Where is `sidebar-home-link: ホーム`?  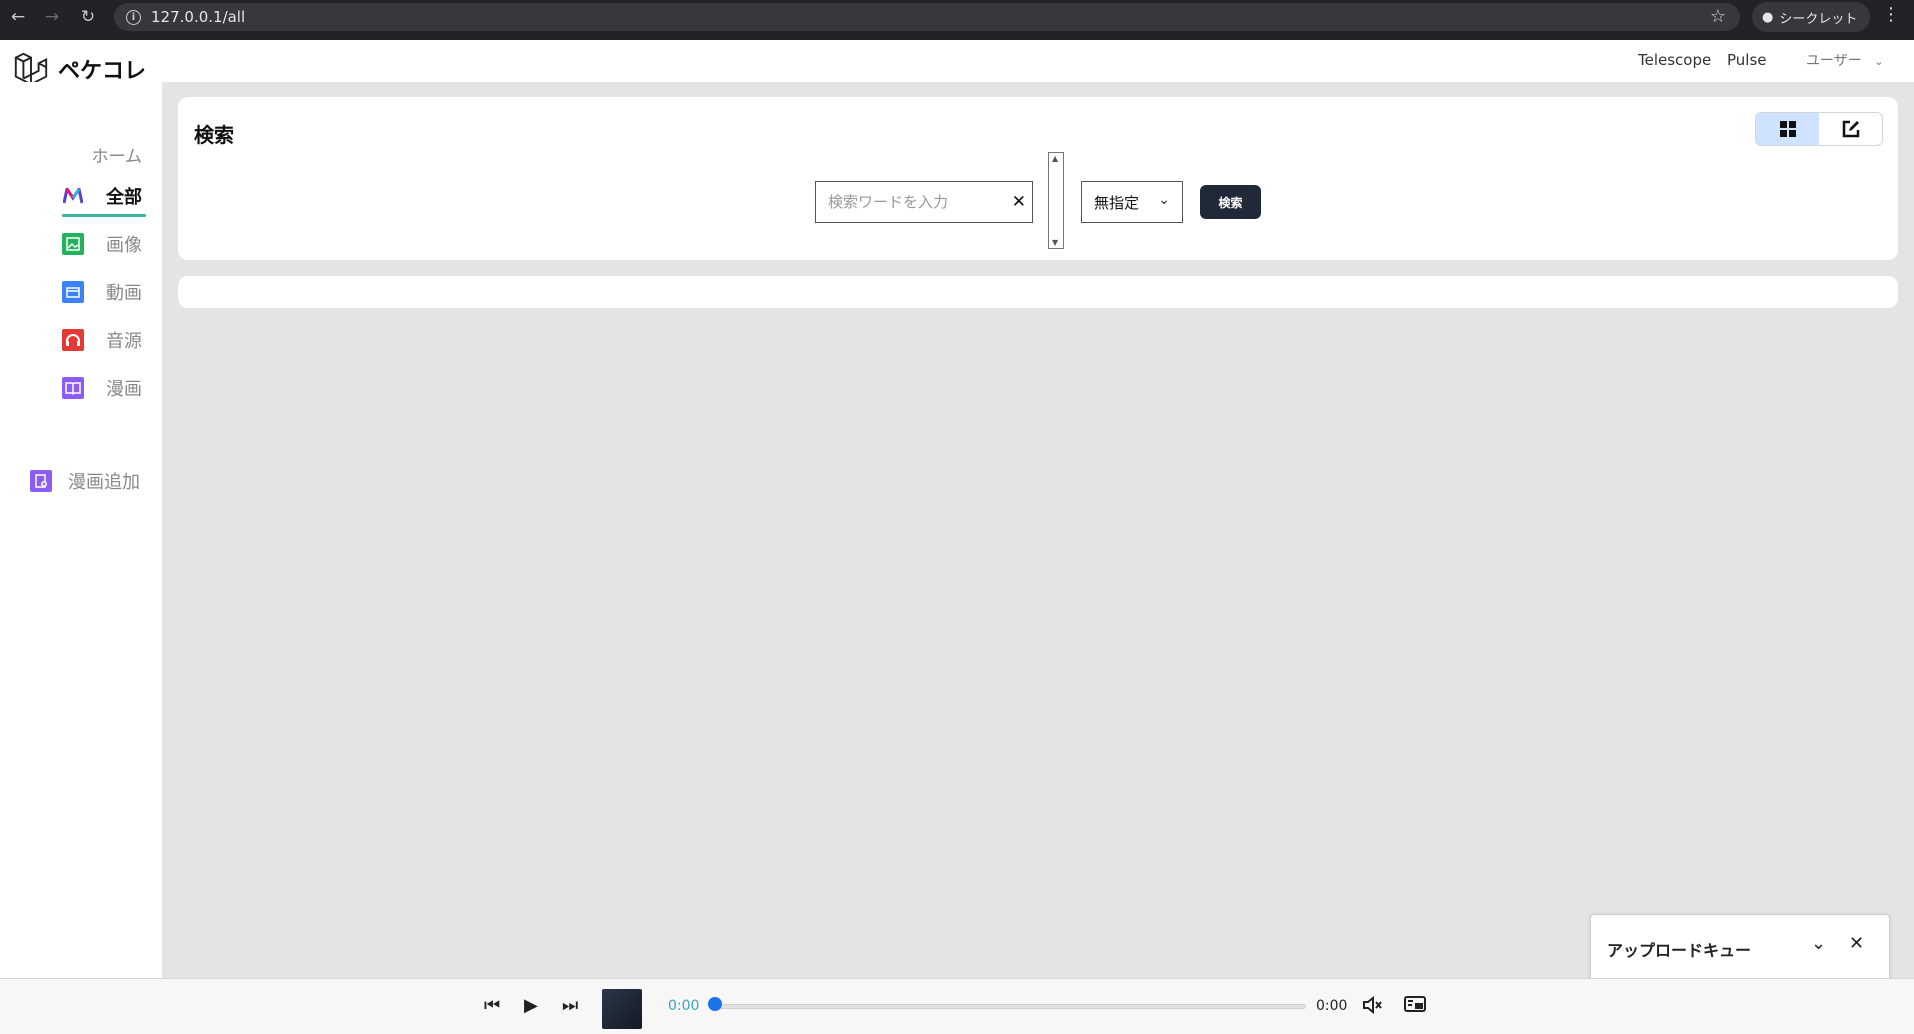 sidebar-home-link: ホーム is located at coordinates (117, 154).